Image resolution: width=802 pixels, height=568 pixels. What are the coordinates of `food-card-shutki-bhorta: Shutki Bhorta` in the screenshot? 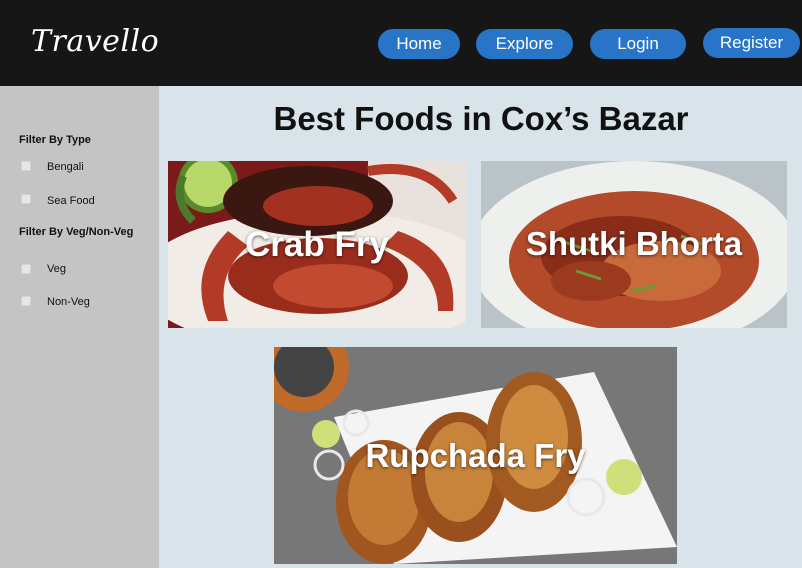 It's located at (634, 244).